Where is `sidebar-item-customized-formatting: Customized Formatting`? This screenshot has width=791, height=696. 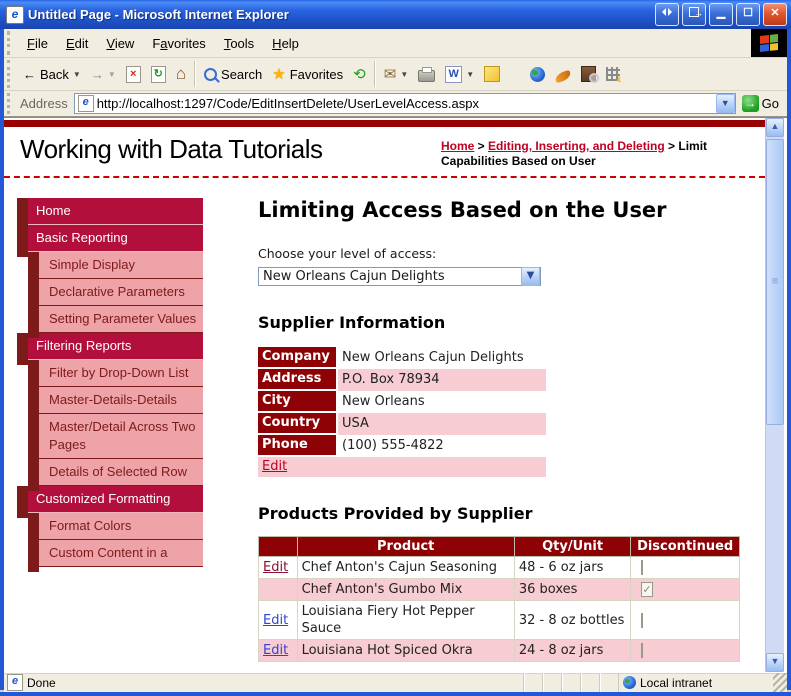
sidebar-item-customized-formatting: Customized Formatting is located at coordinates (110, 502).